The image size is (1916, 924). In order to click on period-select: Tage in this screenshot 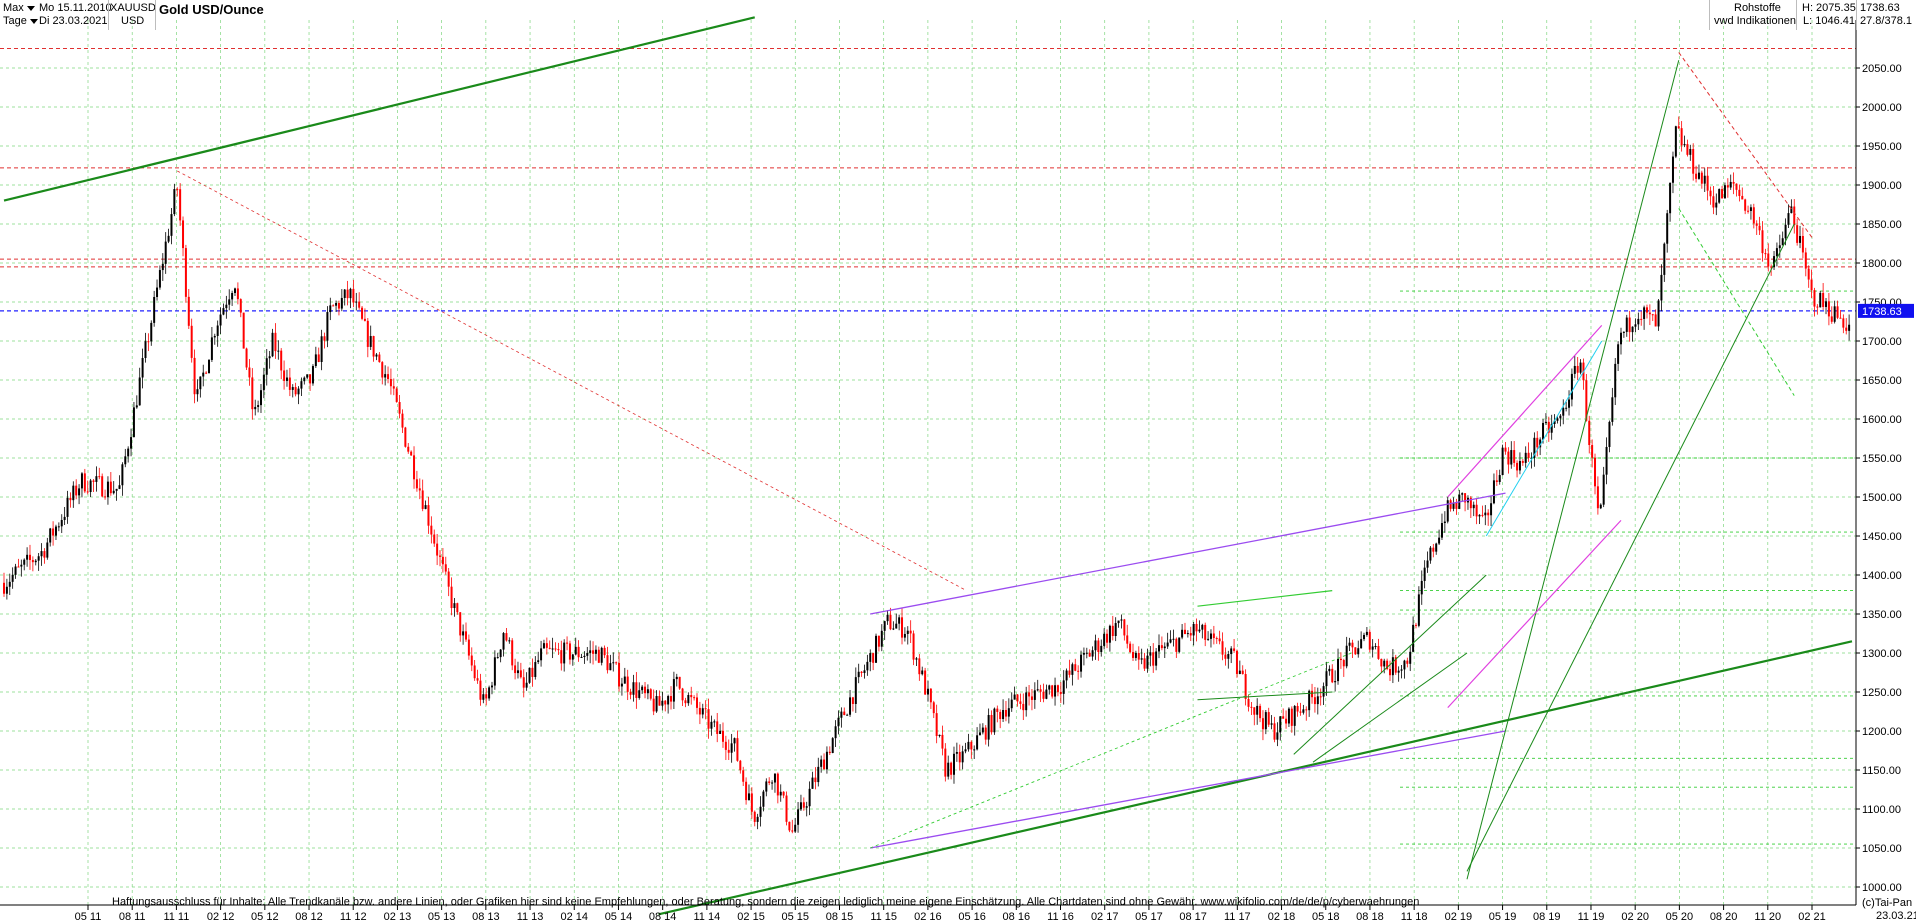, I will do `click(20, 21)`.